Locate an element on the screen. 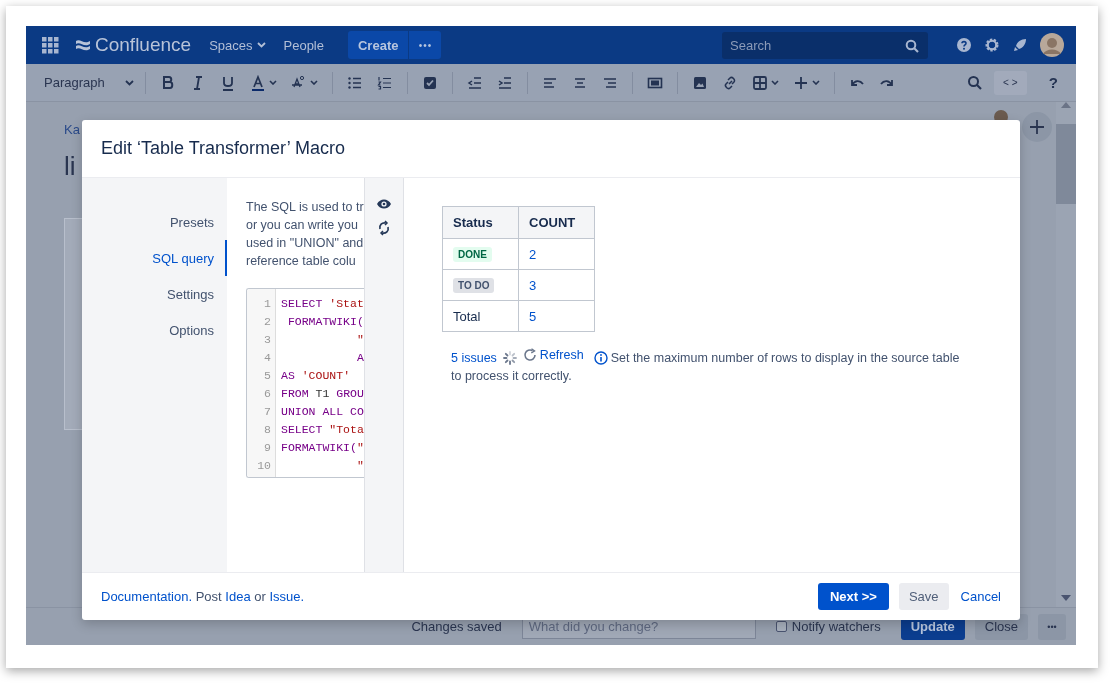 The image size is (1110, 695). line-number: 10 is located at coordinates (264, 466).